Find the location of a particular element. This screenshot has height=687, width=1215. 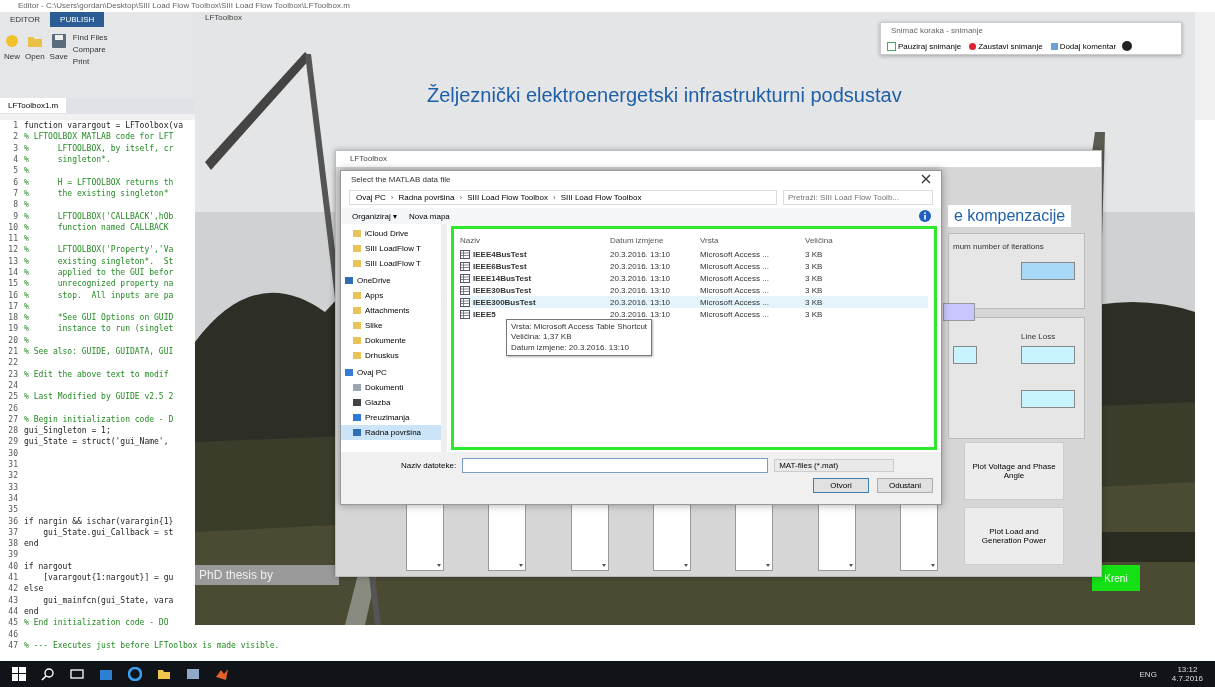

file-row: IEEE5 20.3.2016. 13:10 Microsoft Access ... 3 KB is located at coordinates (694, 314).